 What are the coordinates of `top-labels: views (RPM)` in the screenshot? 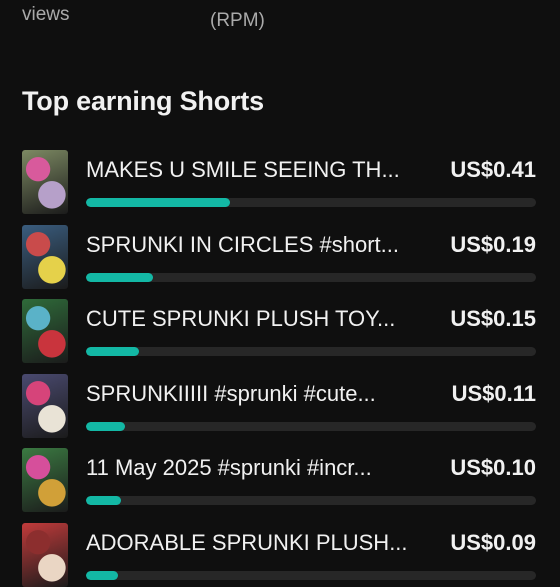 It's located at (280, 20).